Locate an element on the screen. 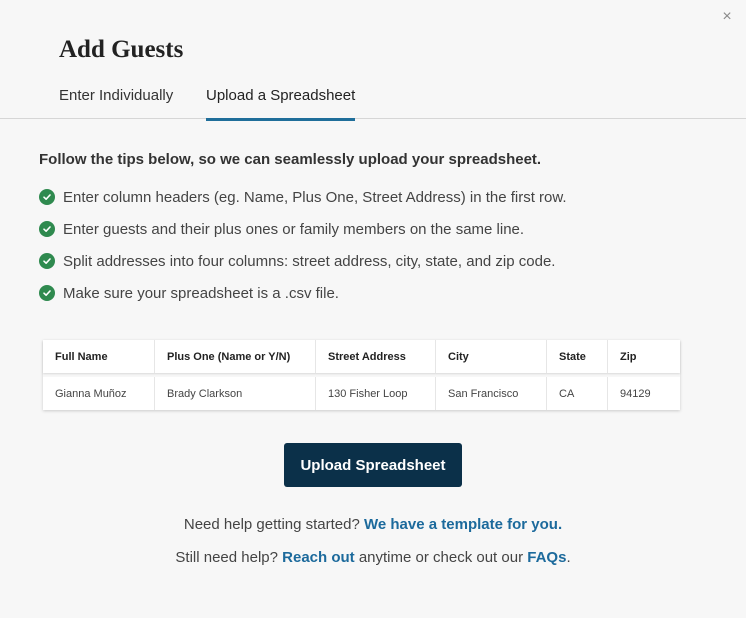 The height and width of the screenshot is (618, 746). upload-spreadsheet-button: Upload Spreadsheet is located at coordinates (373, 465).